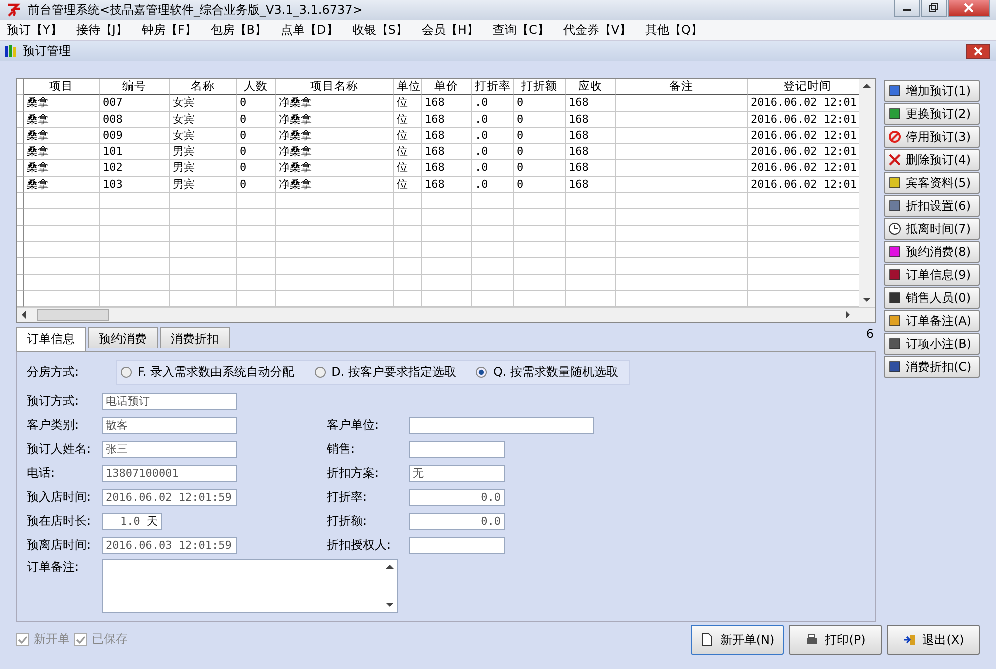  I want to click on action-icon, so click(895, 137).